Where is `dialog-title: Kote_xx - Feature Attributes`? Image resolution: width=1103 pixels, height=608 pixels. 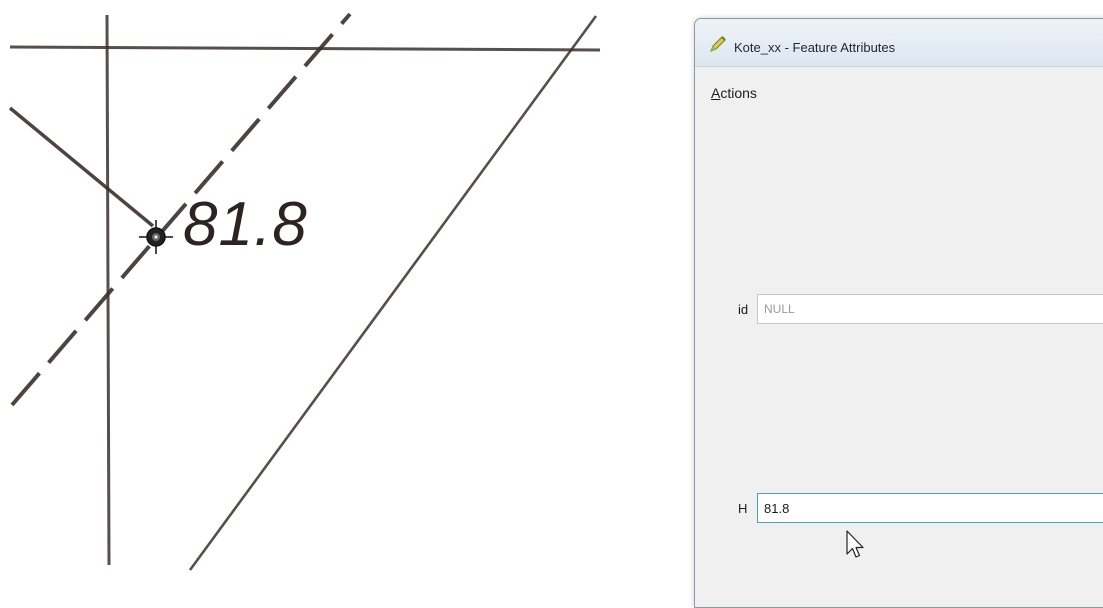 dialog-title: Kote_xx - Feature Attributes is located at coordinates (815, 47).